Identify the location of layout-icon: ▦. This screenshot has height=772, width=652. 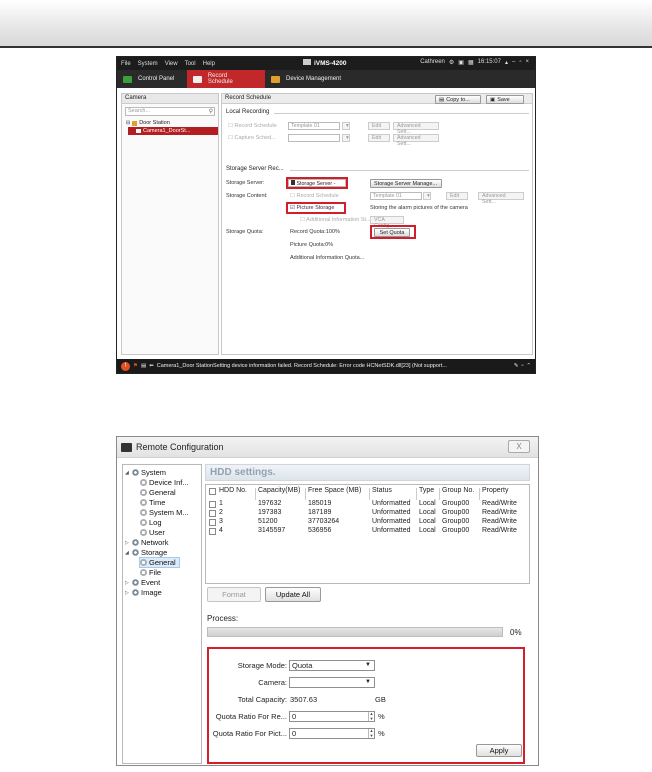
(471, 62).